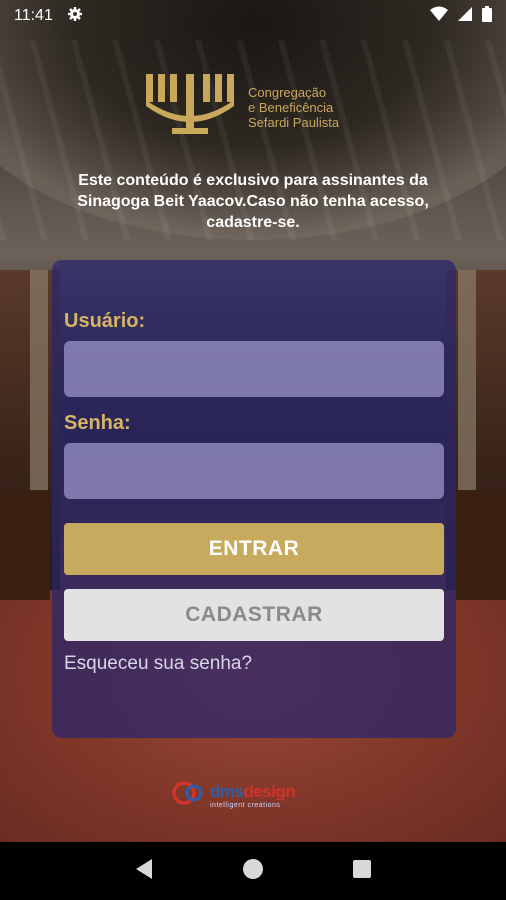 This screenshot has height=900, width=506. What do you see at coordinates (144, 871) in the screenshot?
I see `back-icon` at bounding box center [144, 871].